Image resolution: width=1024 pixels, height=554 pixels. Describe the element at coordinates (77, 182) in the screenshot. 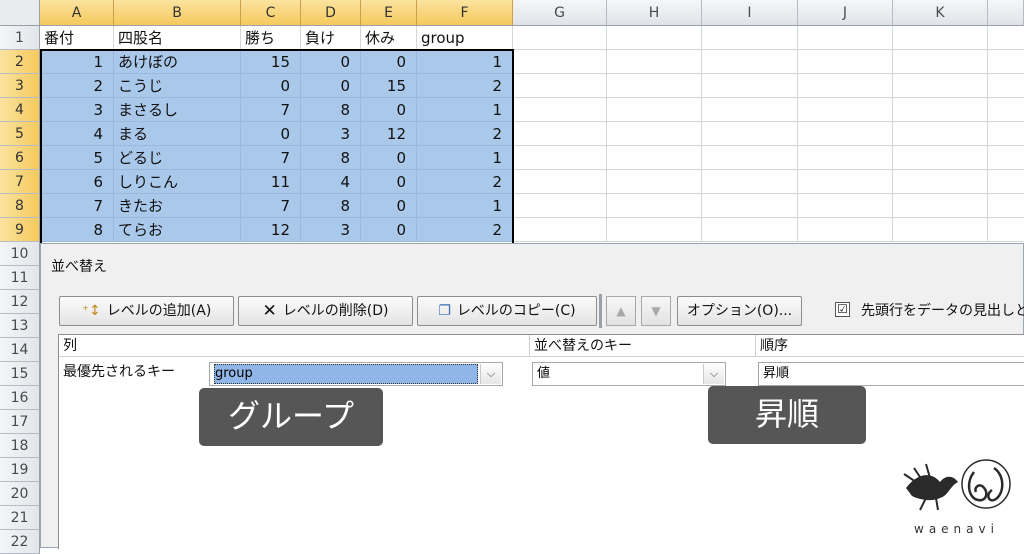

I see `table-cell: 6` at that location.